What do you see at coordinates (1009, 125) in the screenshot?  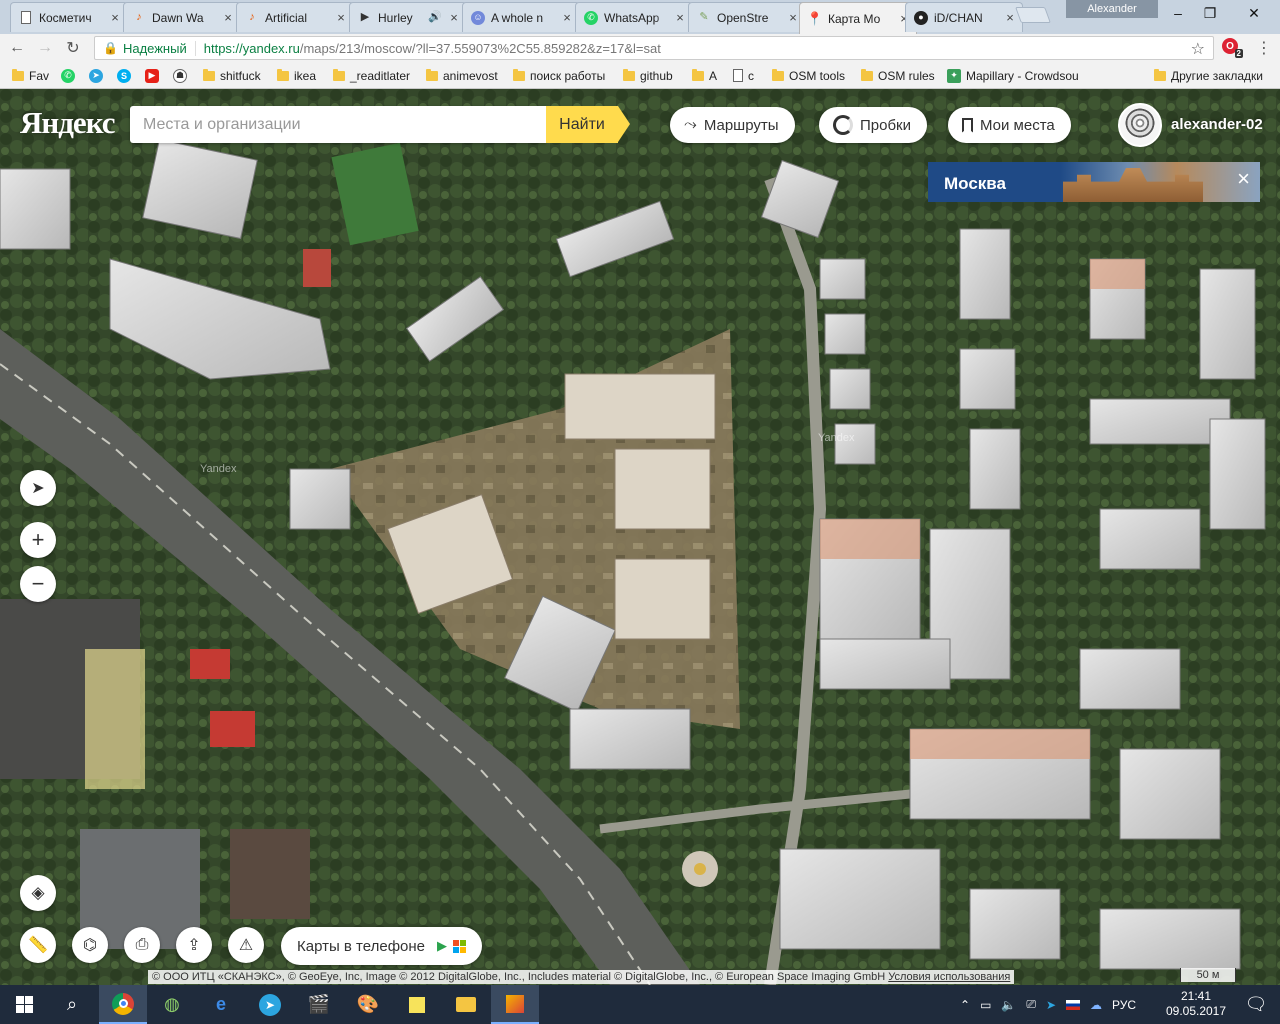 I see `my-places-button: Мои места` at bounding box center [1009, 125].